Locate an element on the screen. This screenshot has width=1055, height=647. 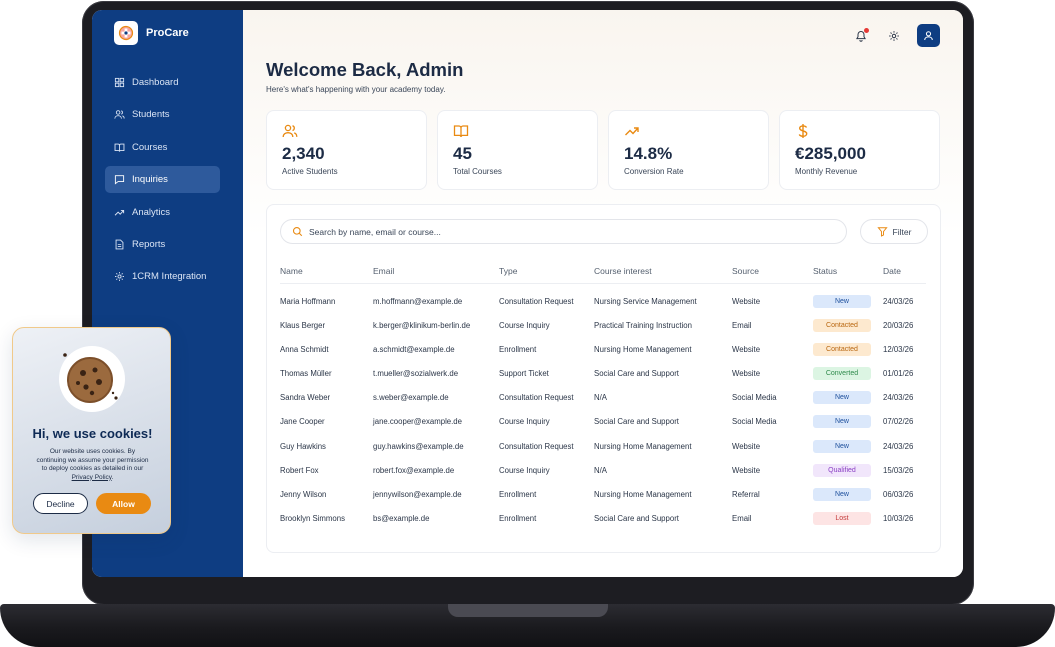
filter-label: Filter is located at coordinates (902, 231).